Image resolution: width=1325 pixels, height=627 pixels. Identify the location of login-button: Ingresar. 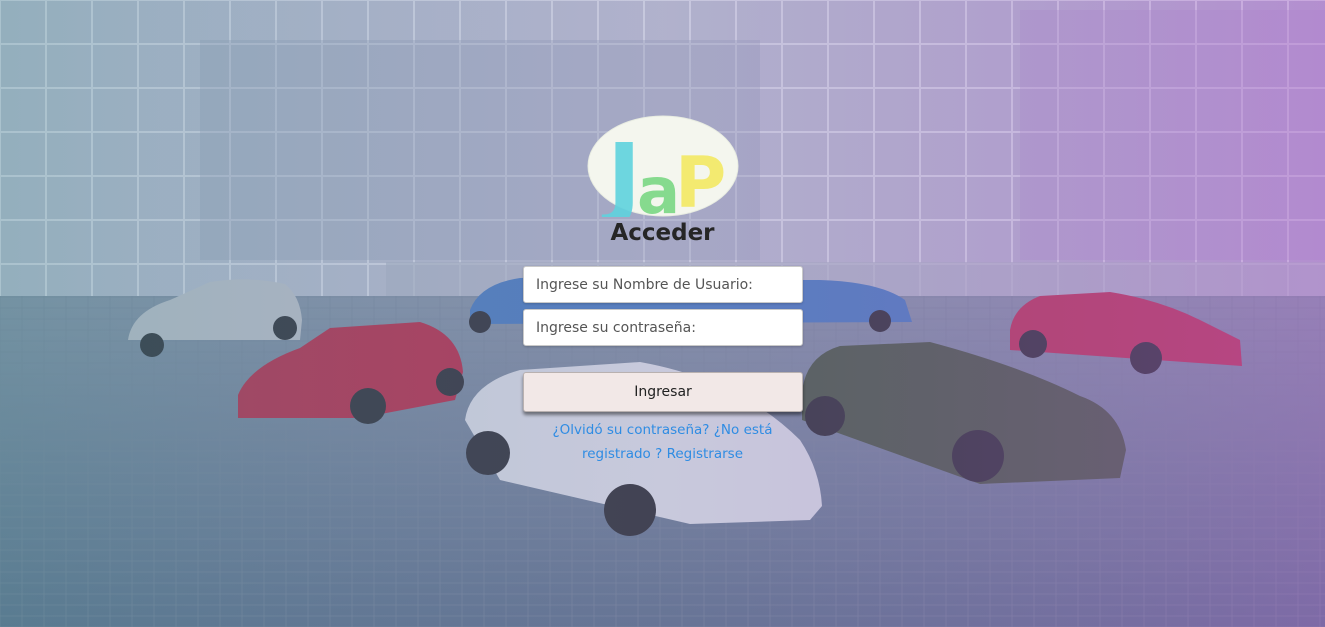
(663, 392).